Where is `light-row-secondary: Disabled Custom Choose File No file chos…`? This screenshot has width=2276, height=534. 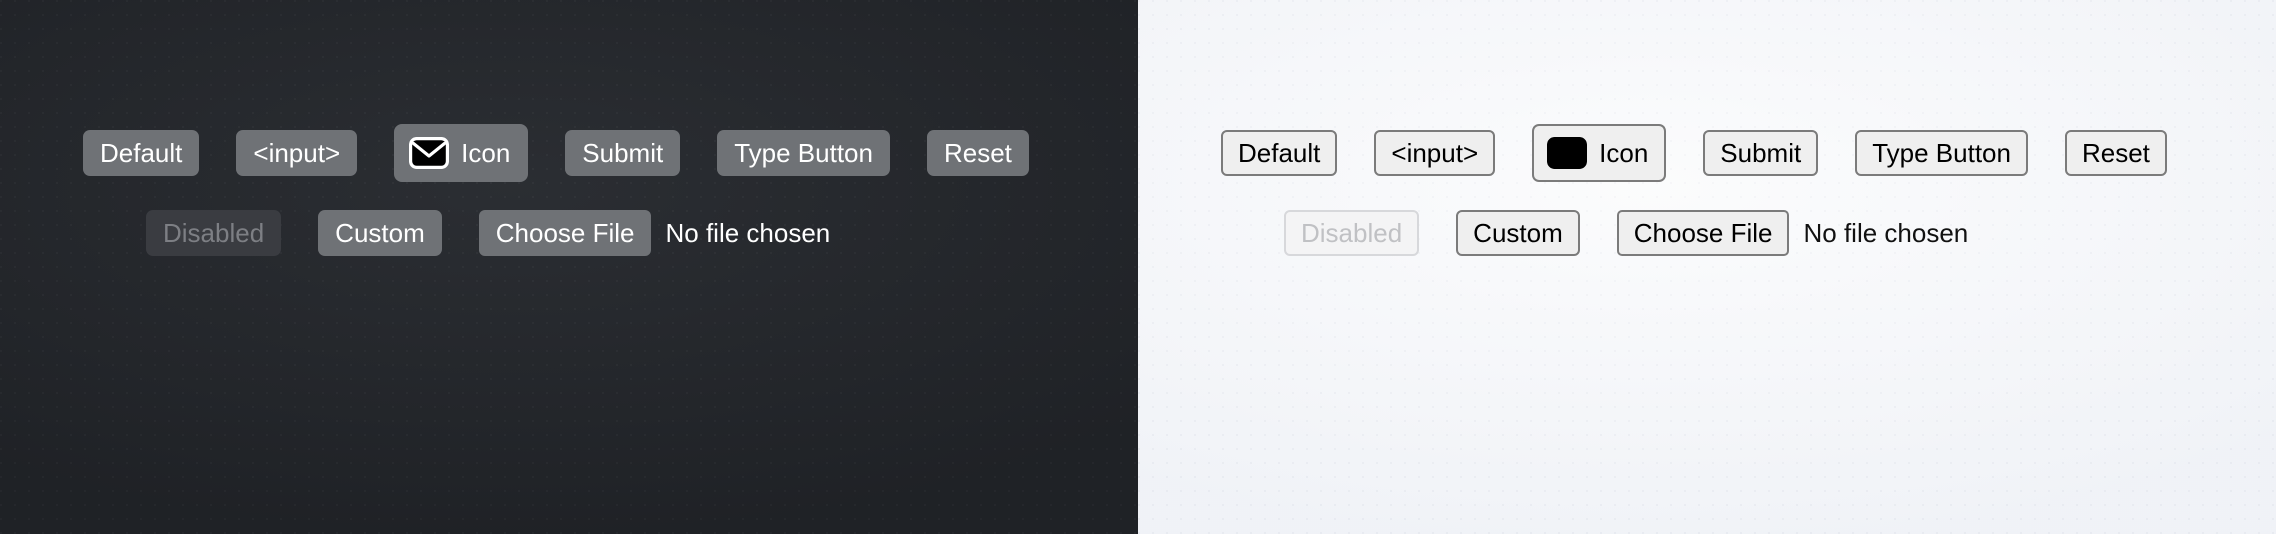 light-row-secondary: Disabled Custom Choose File No file chos… is located at coordinates (1707, 233).